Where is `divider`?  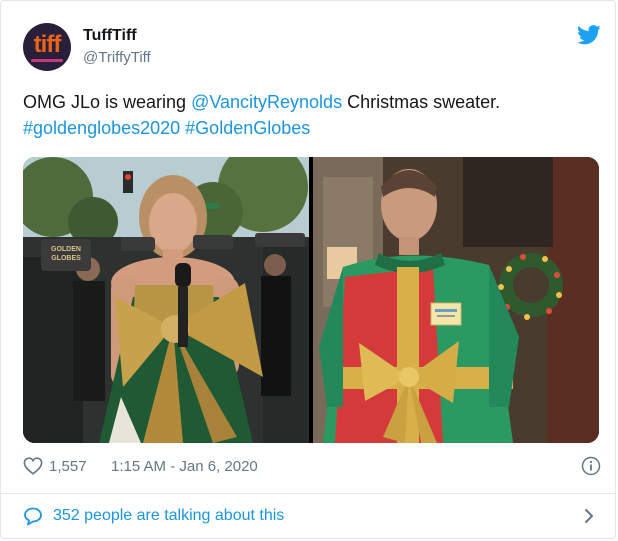
divider is located at coordinates (308, 493).